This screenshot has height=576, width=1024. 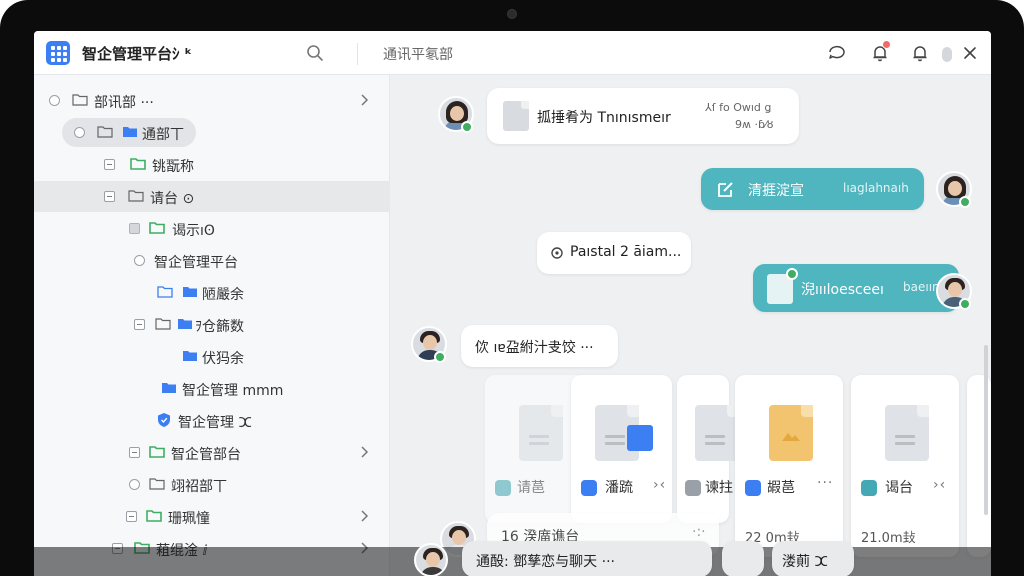 What do you see at coordinates (512, 14) in the screenshot?
I see `camera-icon` at bounding box center [512, 14].